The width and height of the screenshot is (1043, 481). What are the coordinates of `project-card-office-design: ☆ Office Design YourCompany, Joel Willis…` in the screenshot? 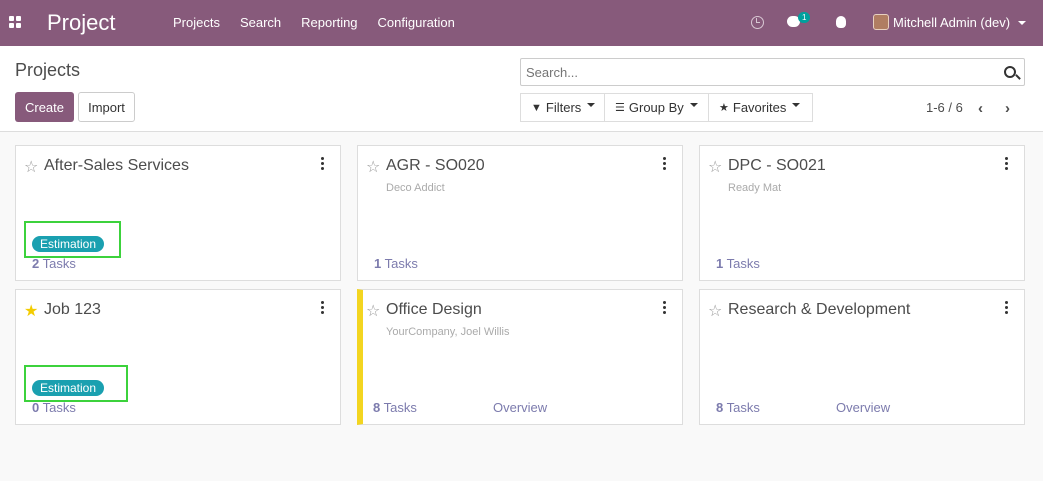 It's located at (520, 357).